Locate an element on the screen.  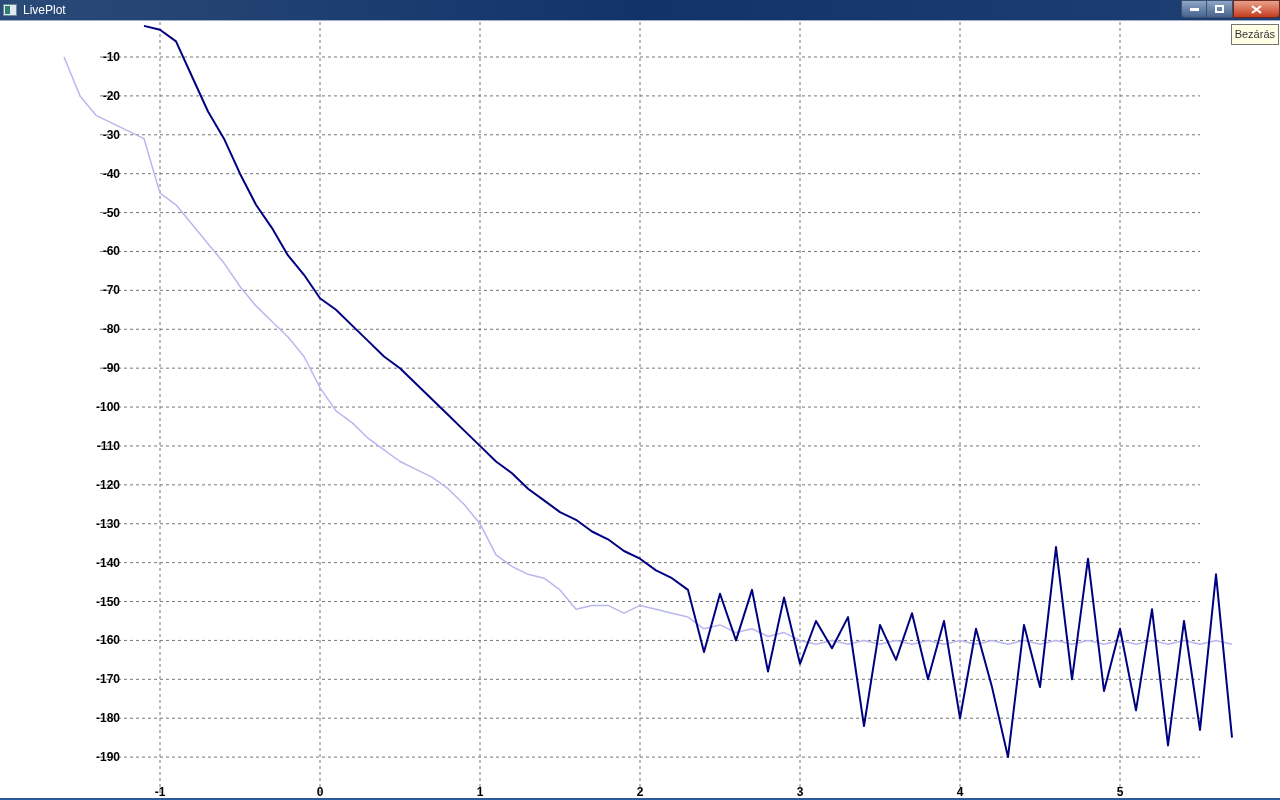
window-title: LivePlot is located at coordinates (44, 10).